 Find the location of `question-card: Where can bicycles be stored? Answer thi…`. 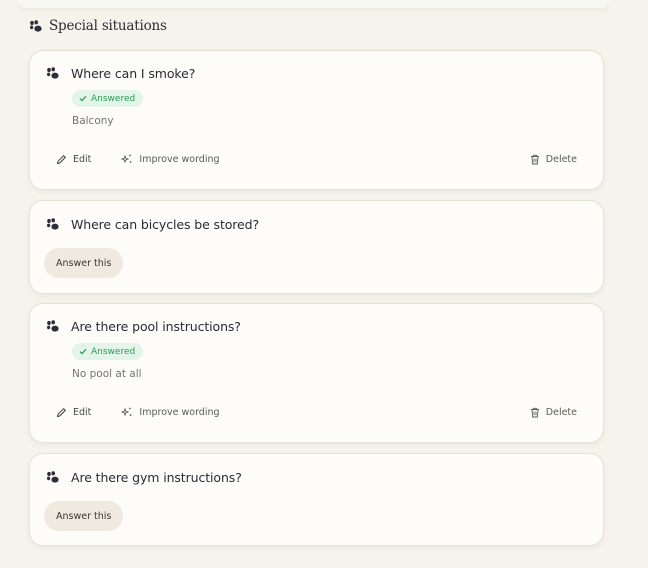

question-card: Where can bicycles be stored? Answer thi… is located at coordinates (316, 247).